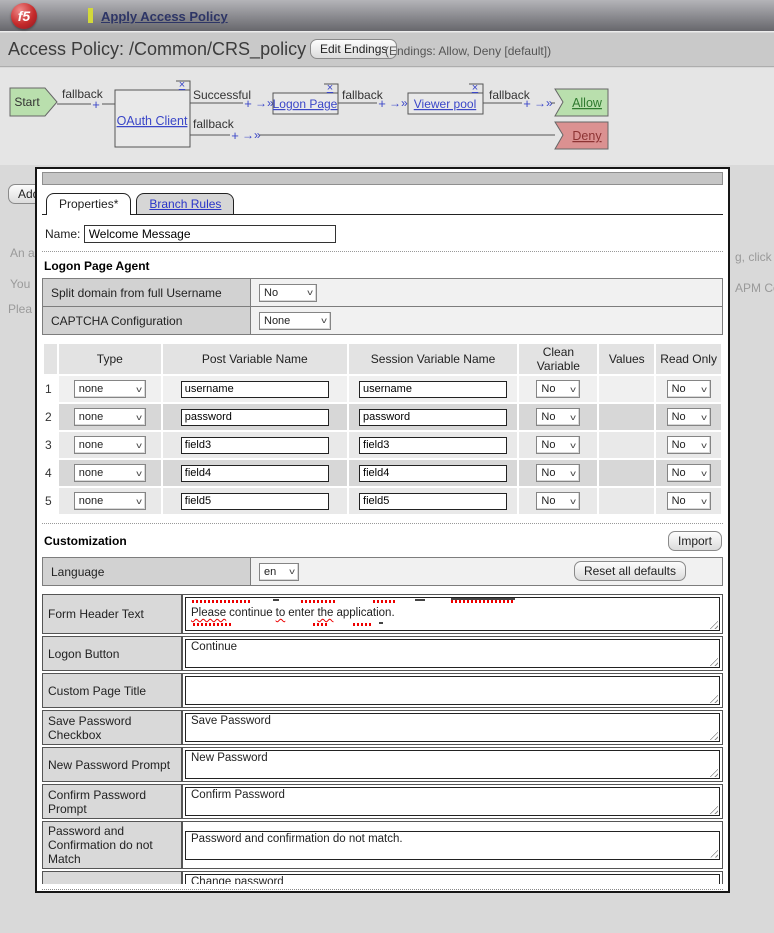  What do you see at coordinates (112, 764) in the screenshot?
I see `form-field-label: New Password Prompt` at bounding box center [112, 764].